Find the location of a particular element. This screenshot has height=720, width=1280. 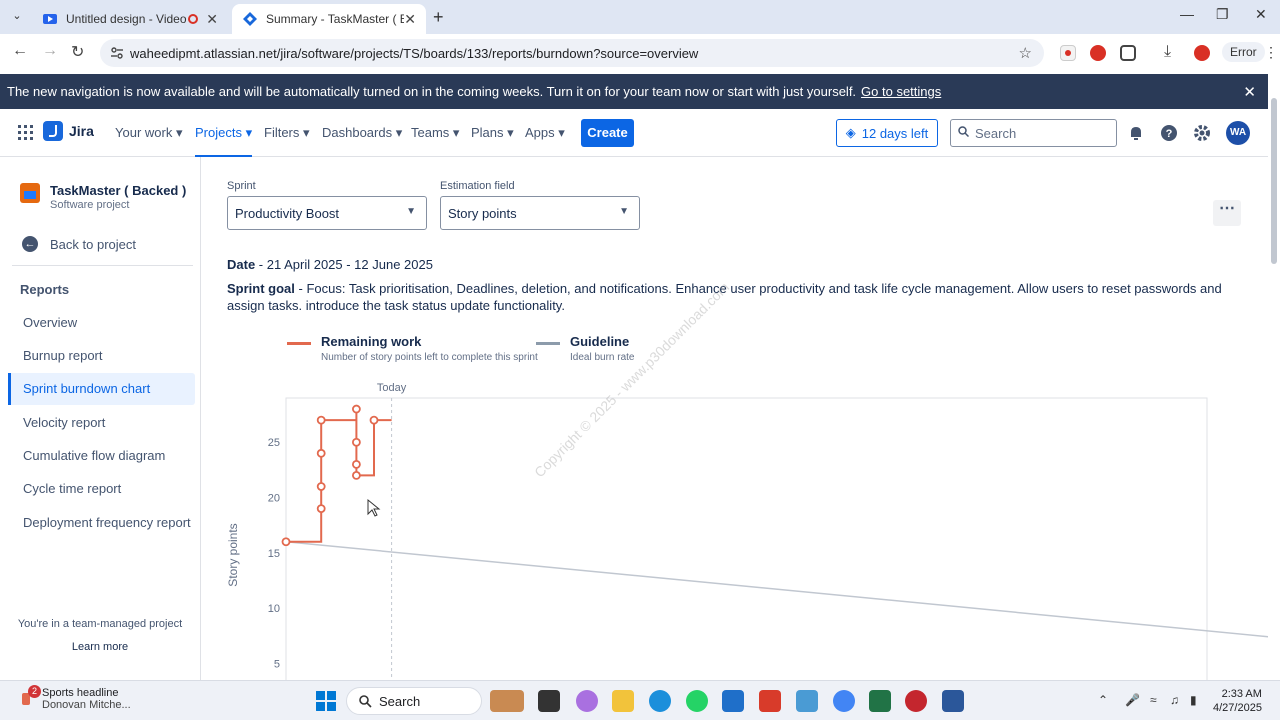

minimize-icon: — is located at coordinates (1187, 14).